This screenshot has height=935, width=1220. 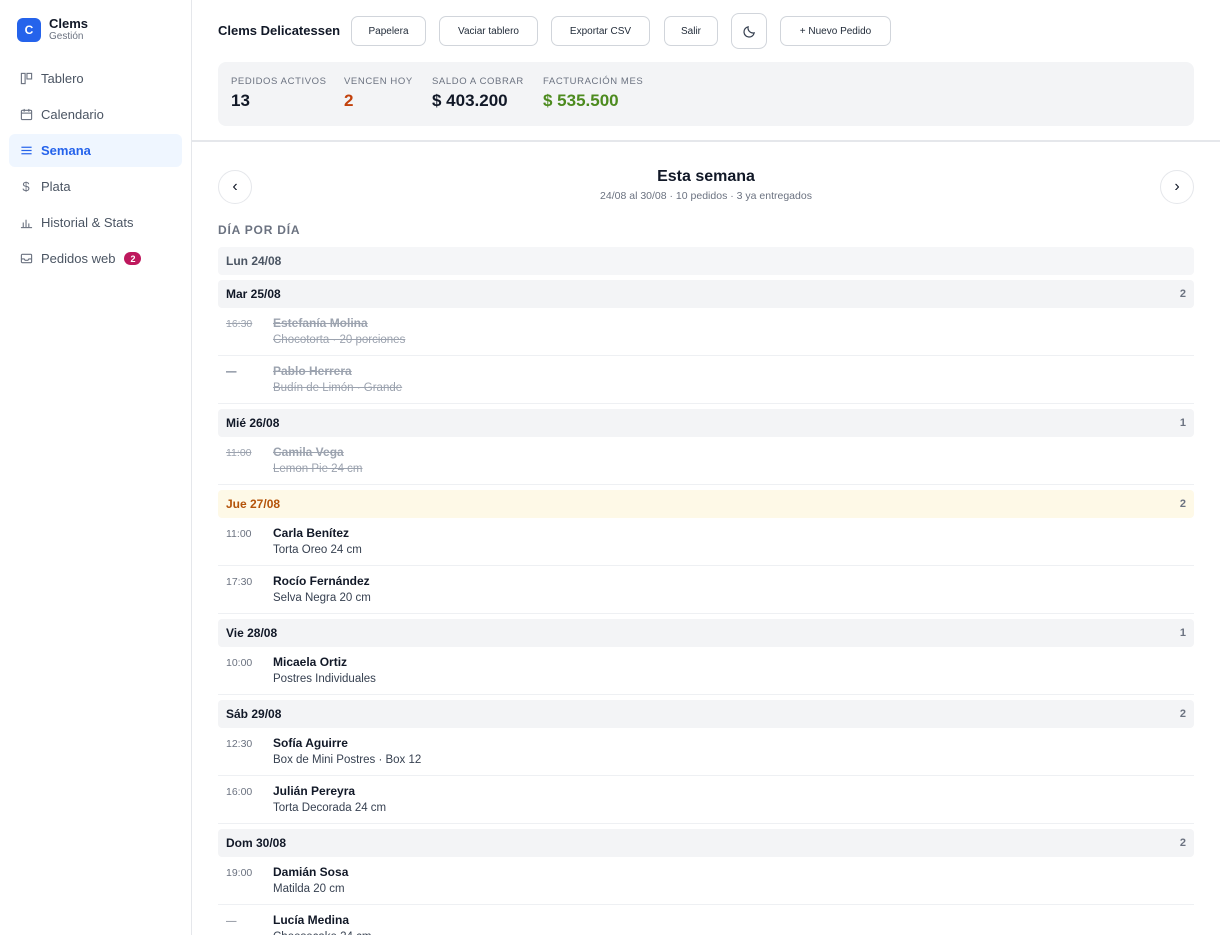 What do you see at coordinates (321, 581) in the screenshot?
I see `order-customer: Rocío Fernández` at bounding box center [321, 581].